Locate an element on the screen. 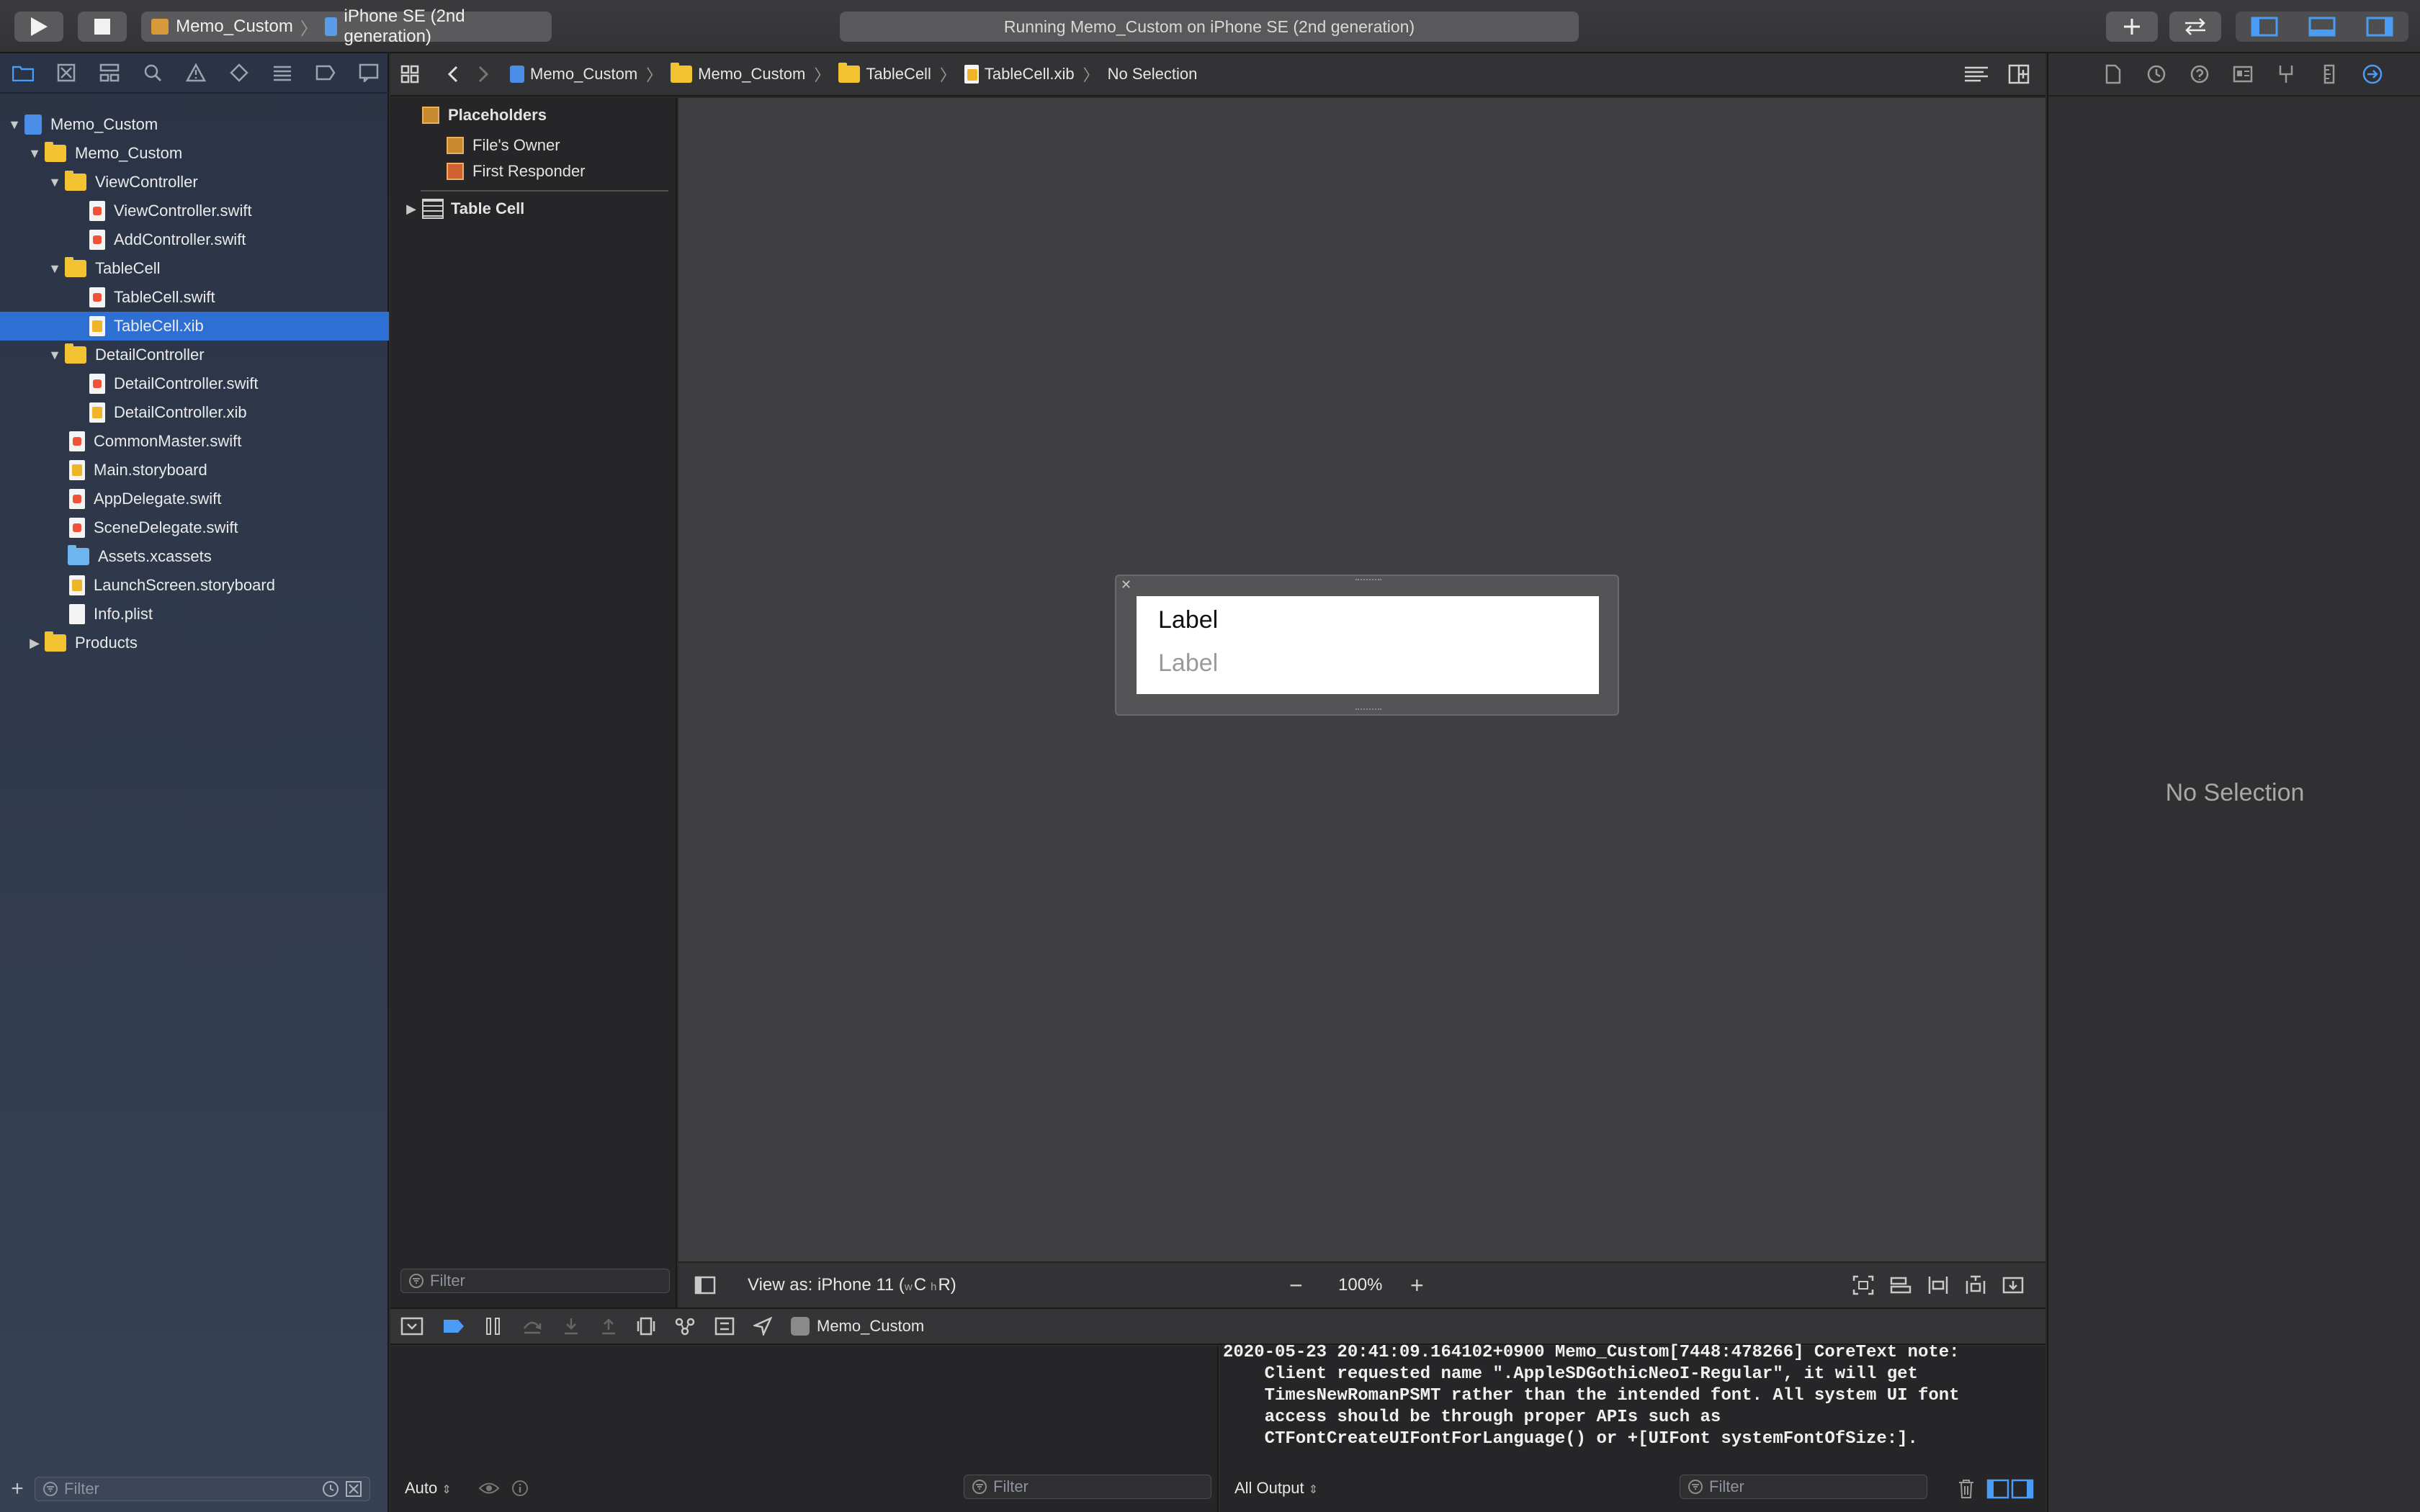 Image resolution: width=2420 pixels, height=1512 pixels. outline-filter-input: Filter is located at coordinates (535, 1281).